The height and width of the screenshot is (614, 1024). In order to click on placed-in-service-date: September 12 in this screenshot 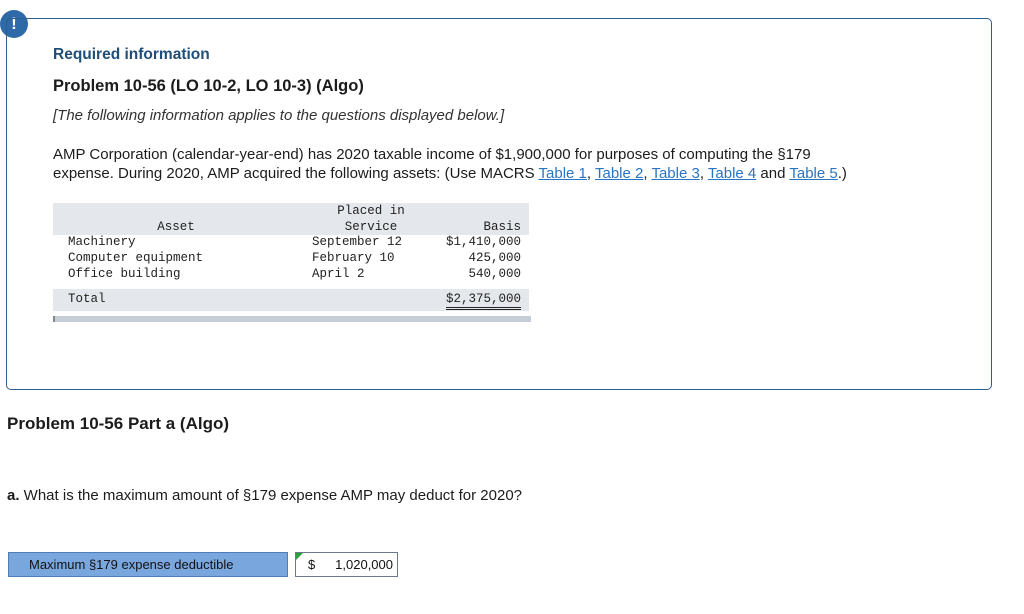, I will do `click(357, 242)`.